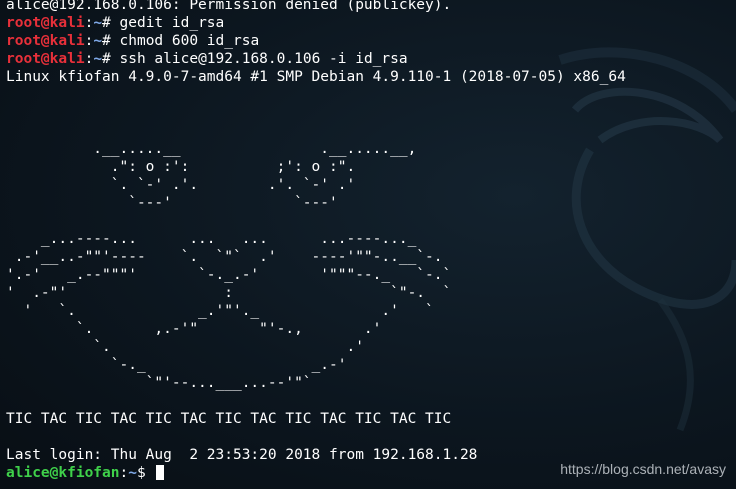 The height and width of the screenshot is (489, 736). Describe the element at coordinates (229, 293) in the screenshot. I see `output-line: ' .-"' : `"-. `` at that location.